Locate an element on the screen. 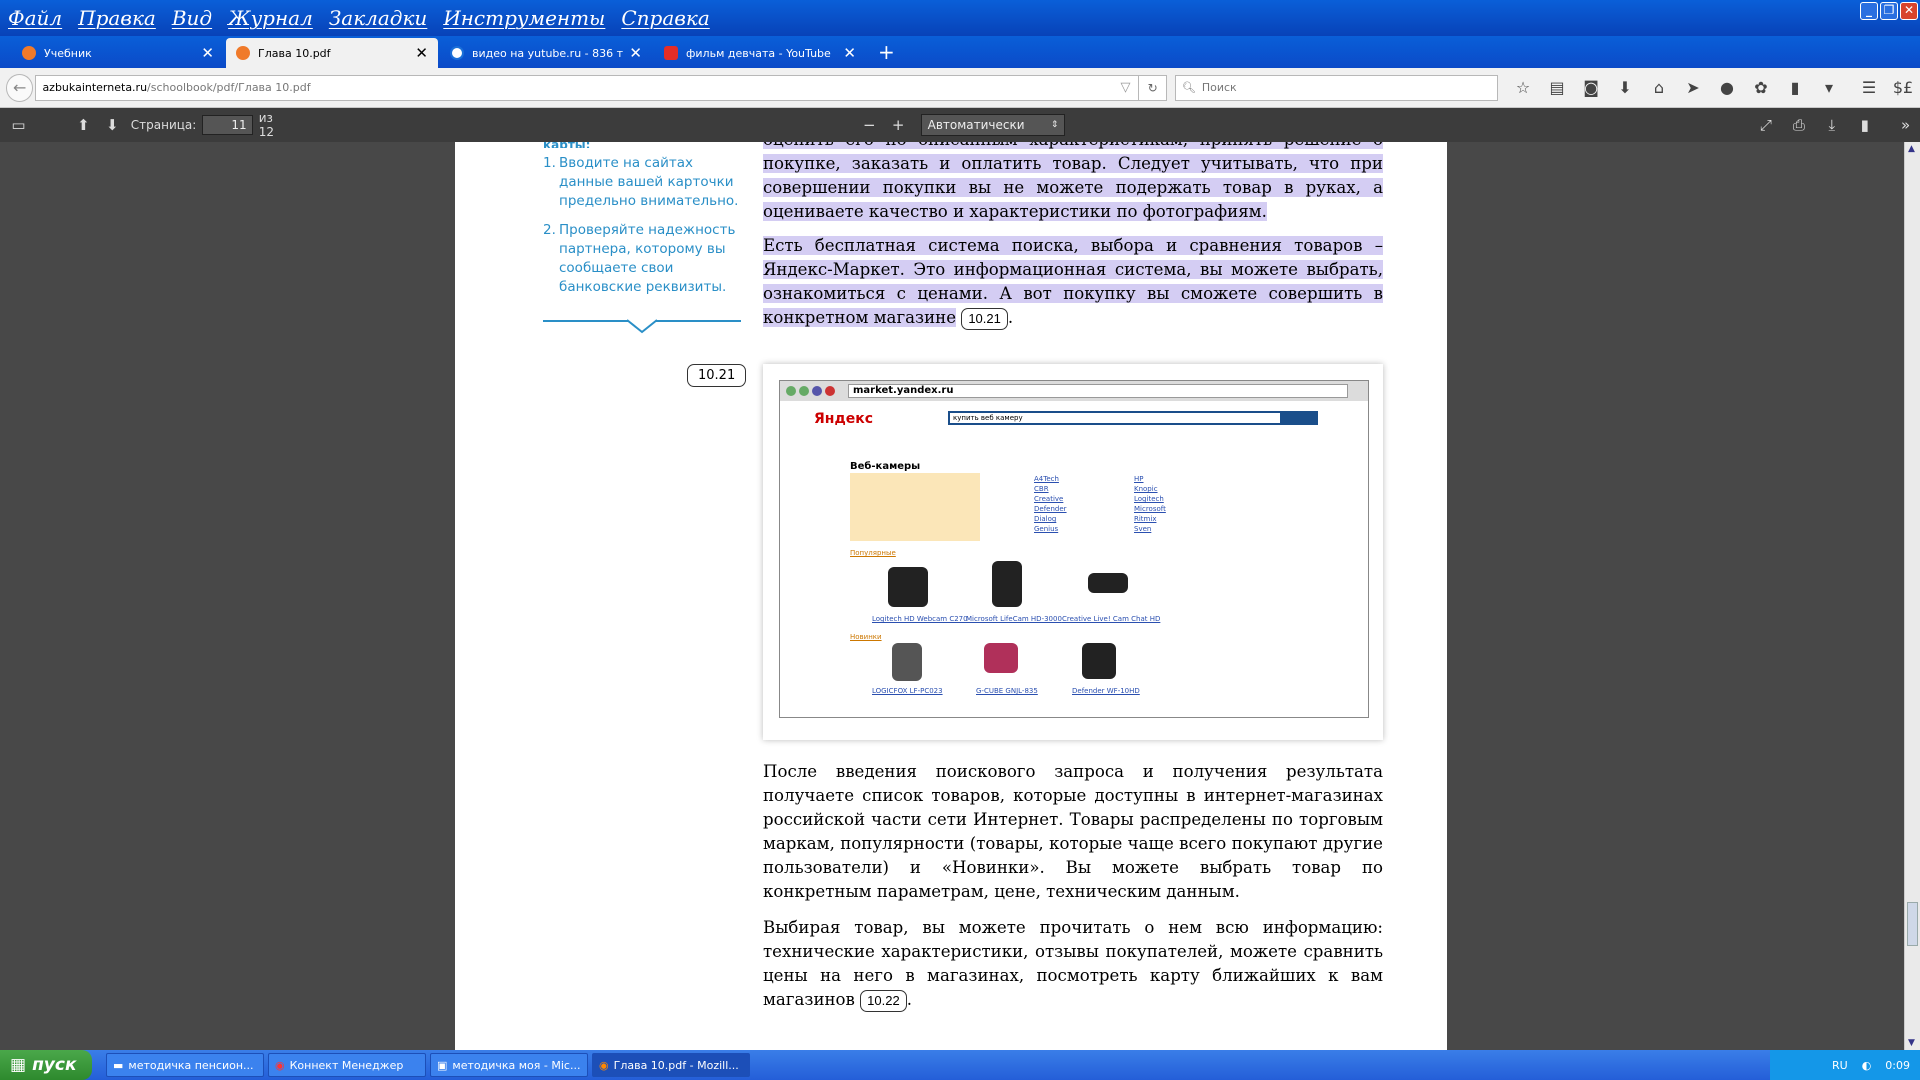 The image size is (1920, 1080). brand-link: Dialog is located at coordinates (1045, 519).